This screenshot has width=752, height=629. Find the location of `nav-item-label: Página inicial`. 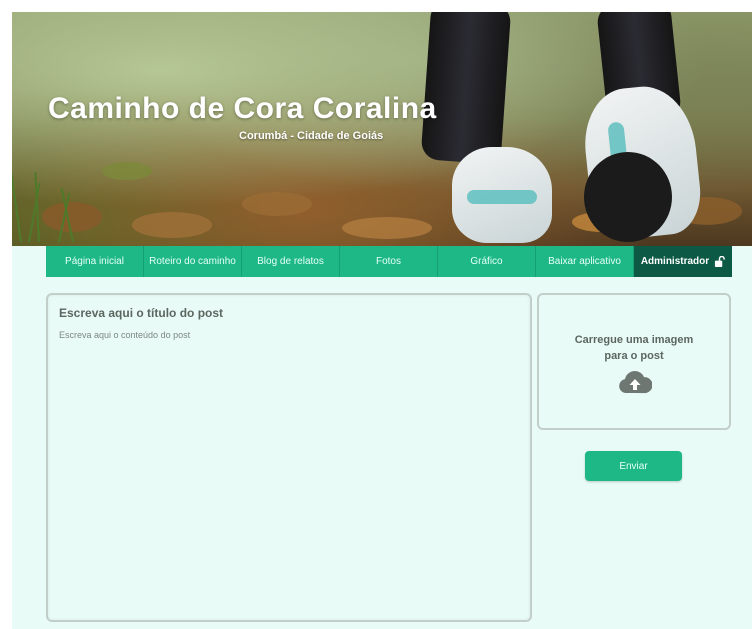

nav-item-label: Página inicial is located at coordinates (94, 261).